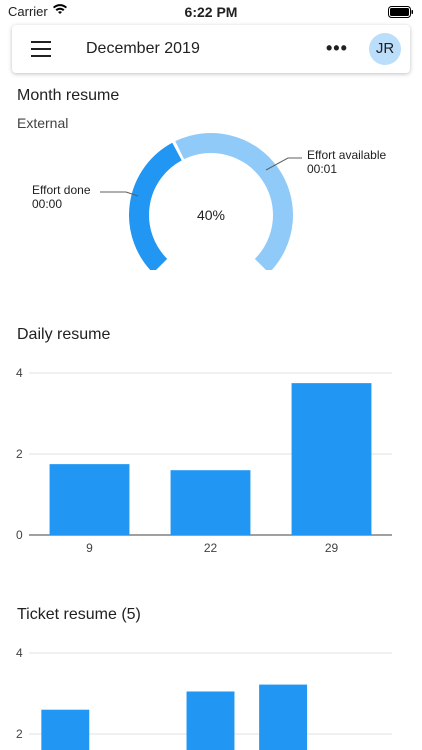  What do you see at coordinates (211, 49) in the screenshot?
I see `app-bar: December 2019 ••• JR` at bounding box center [211, 49].